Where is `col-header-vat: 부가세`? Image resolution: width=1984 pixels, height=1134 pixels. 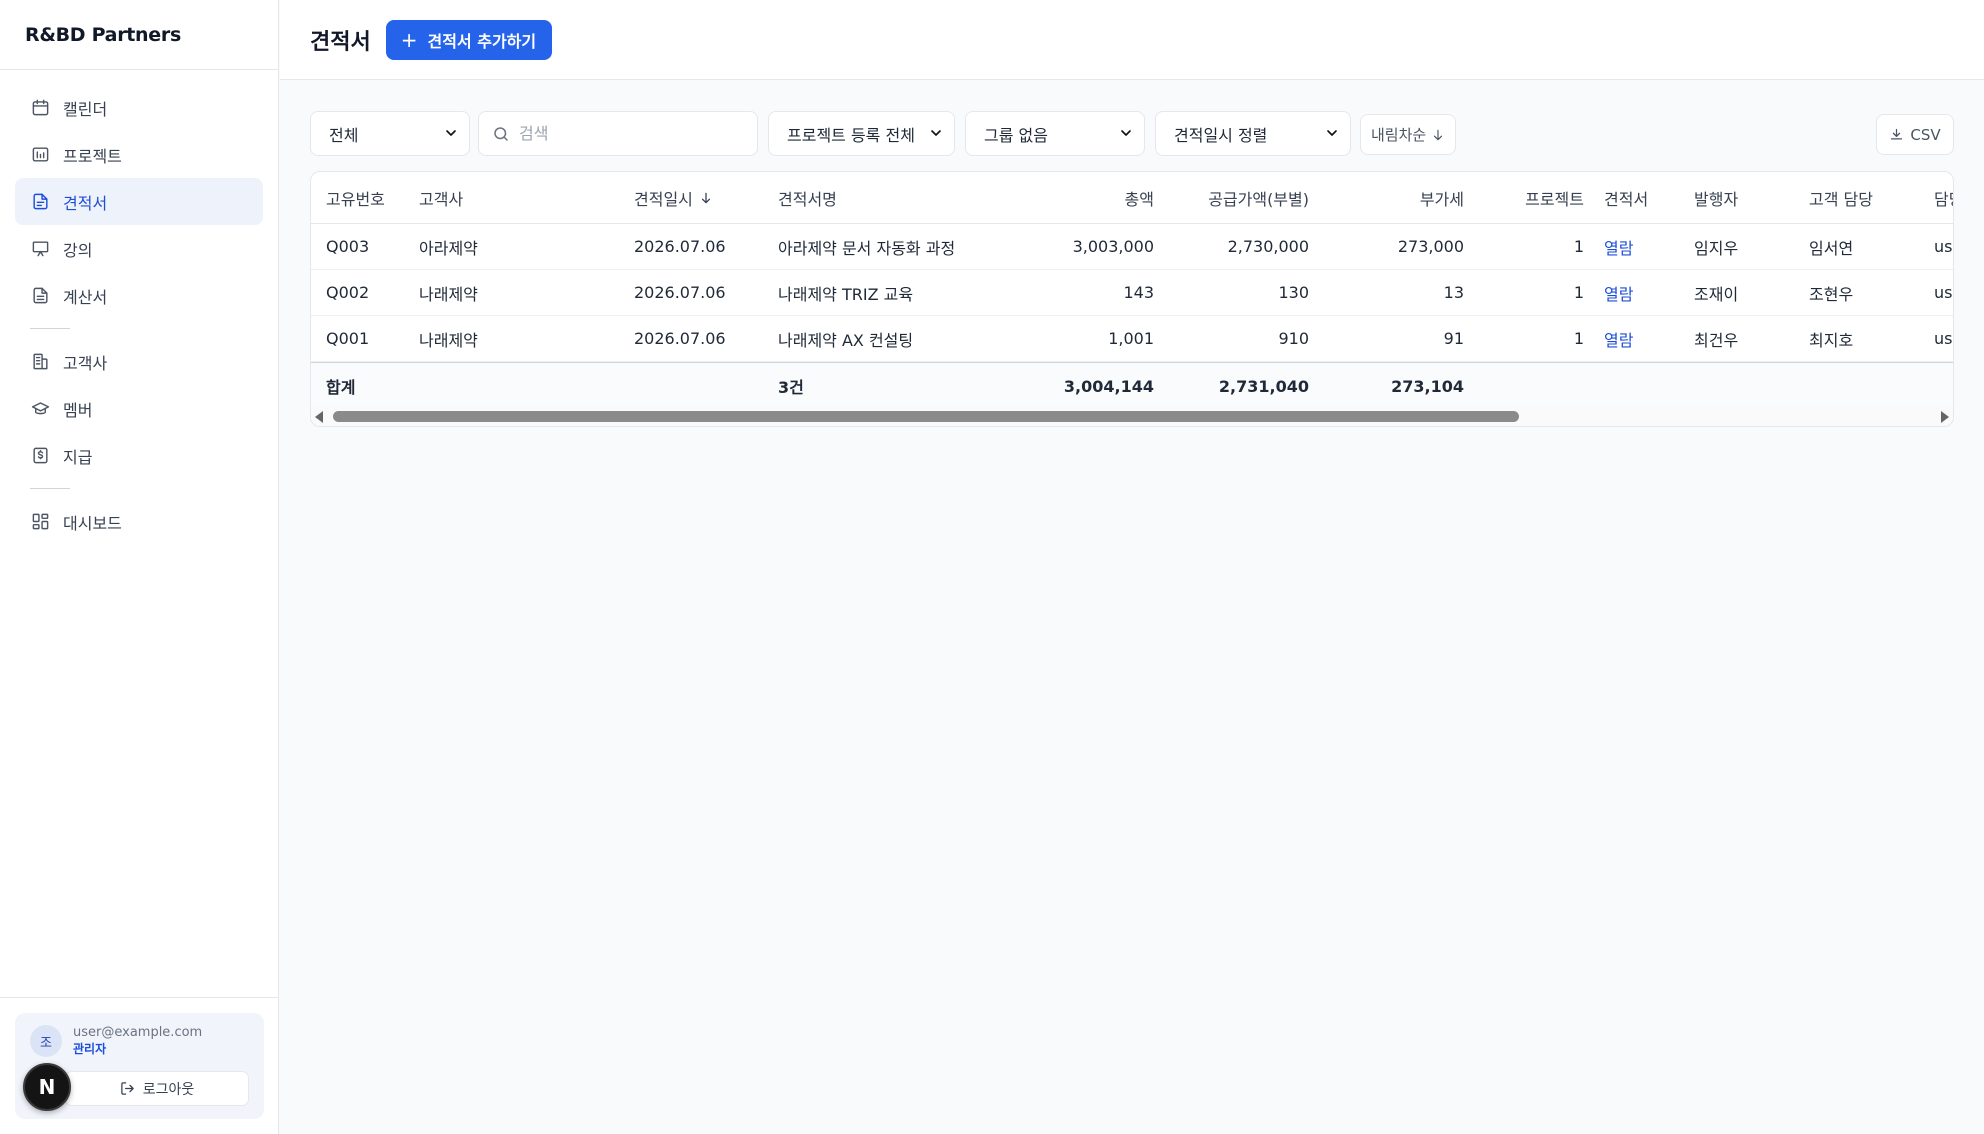
col-header-vat: 부가세 is located at coordinates (1392, 197).